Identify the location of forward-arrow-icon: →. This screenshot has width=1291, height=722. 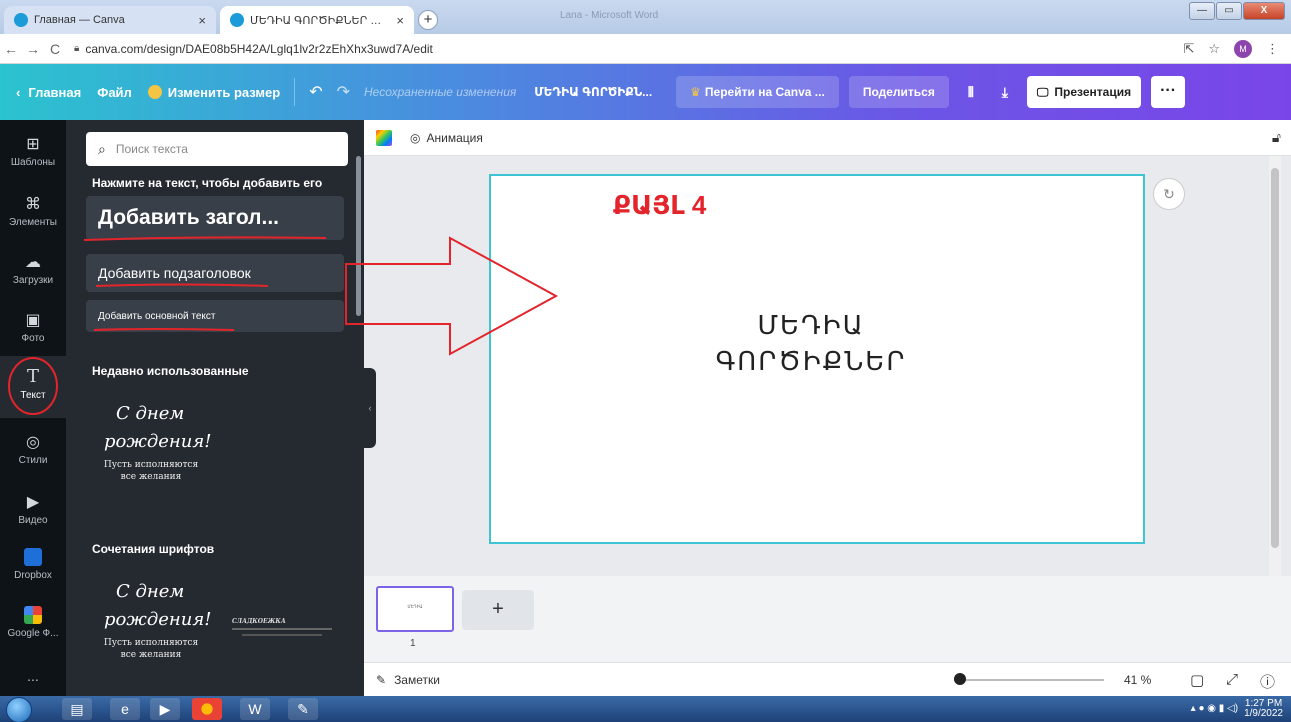
(33, 49).